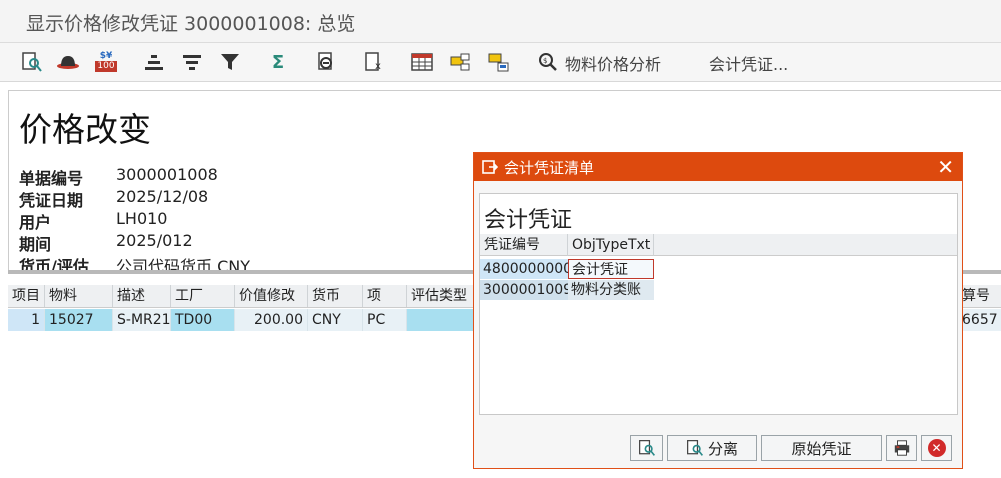 This screenshot has width=1001, height=478. What do you see at coordinates (142, 296) in the screenshot?
I see `col-header-description: 描述` at bounding box center [142, 296].